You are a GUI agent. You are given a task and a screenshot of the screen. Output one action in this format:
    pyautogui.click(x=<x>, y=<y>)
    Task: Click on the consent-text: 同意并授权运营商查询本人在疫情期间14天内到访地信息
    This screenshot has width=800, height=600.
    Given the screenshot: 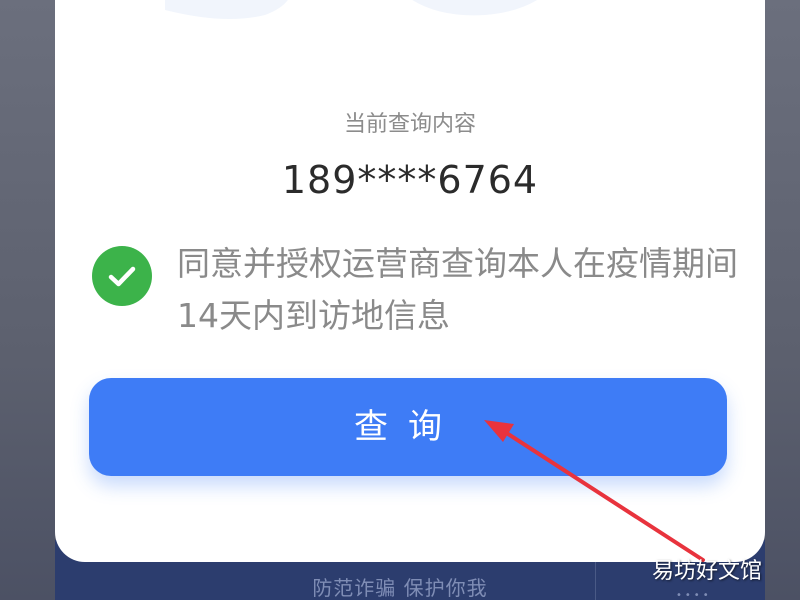 What is the action you would take?
    pyautogui.click(x=462, y=290)
    